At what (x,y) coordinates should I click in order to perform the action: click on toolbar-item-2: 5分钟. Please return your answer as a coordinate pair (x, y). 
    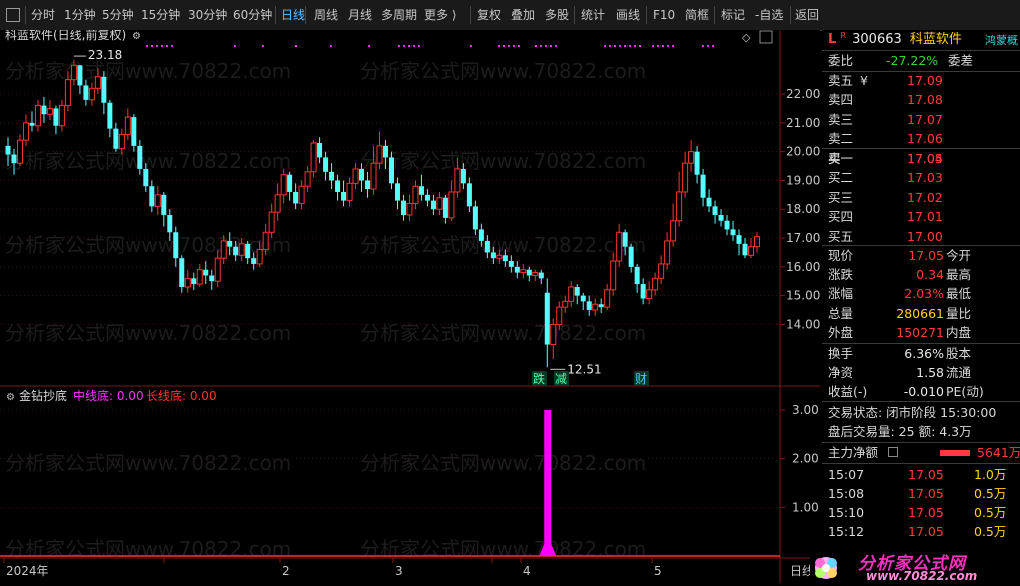
    Looking at the image, I should click on (118, 15).